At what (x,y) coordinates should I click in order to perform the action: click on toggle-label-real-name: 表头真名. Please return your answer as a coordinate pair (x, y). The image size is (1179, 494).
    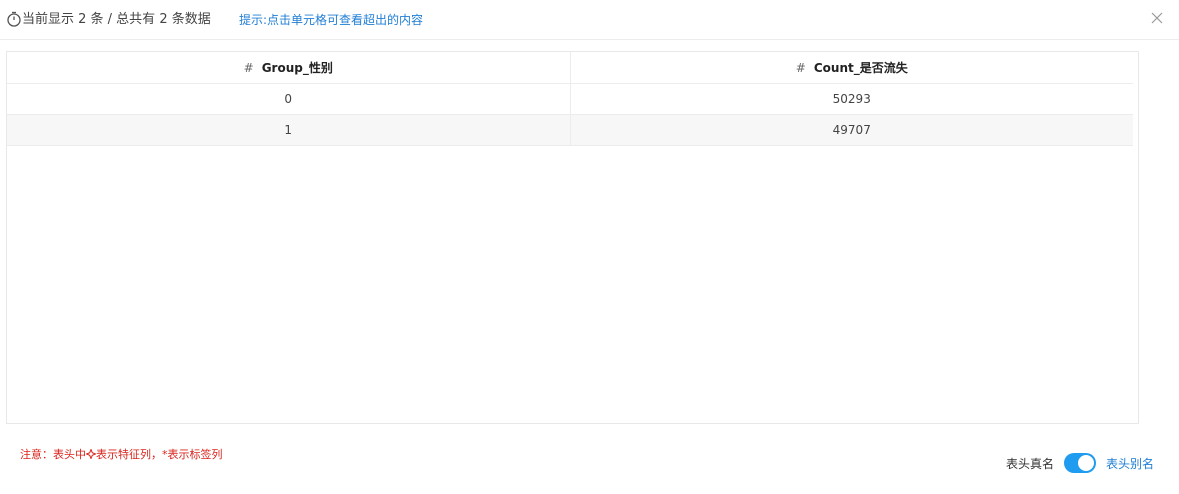
    Looking at the image, I should click on (1030, 464).